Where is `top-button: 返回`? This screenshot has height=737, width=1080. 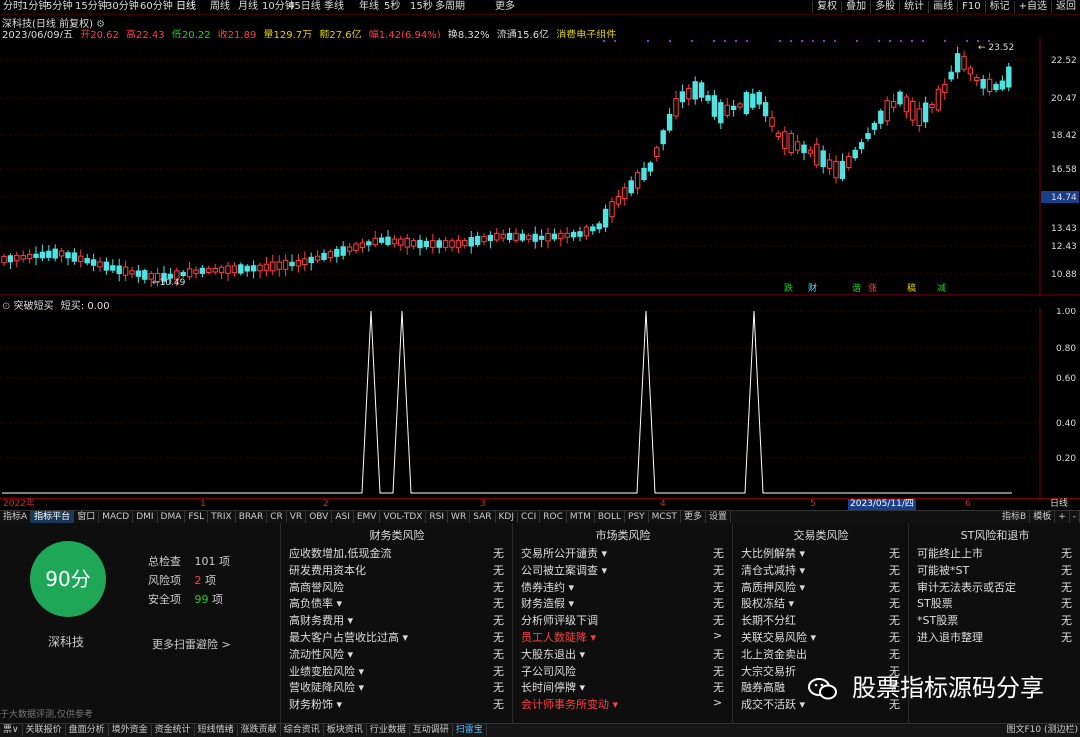 top-button: 返回 is located at coordinates (1065, 7).